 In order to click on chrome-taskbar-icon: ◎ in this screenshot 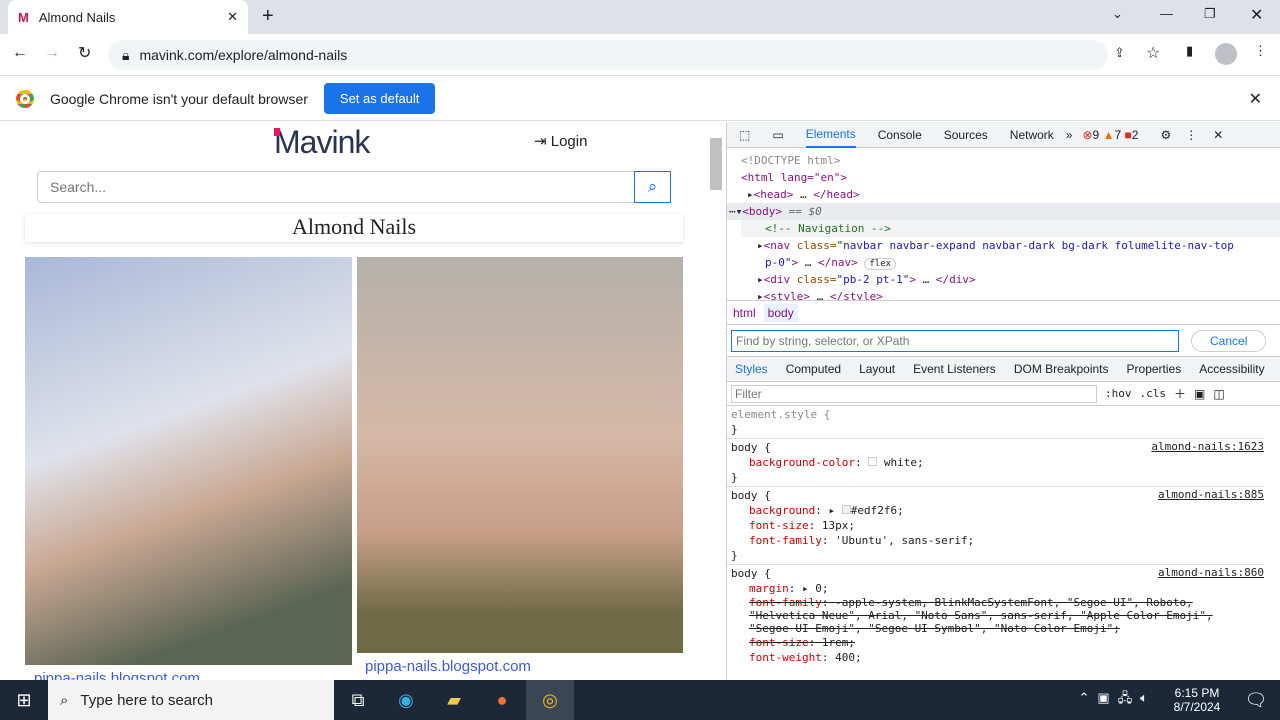, I will do `click(550, 700)`.